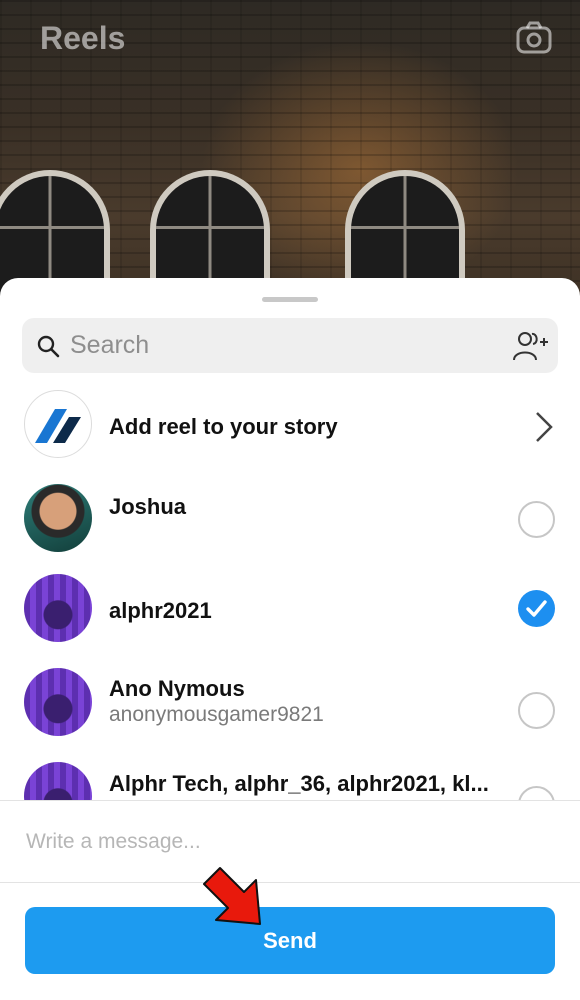 This screenshot has height=1000, width=580. I want to click on list-item: Joshua, so click(290, 510).